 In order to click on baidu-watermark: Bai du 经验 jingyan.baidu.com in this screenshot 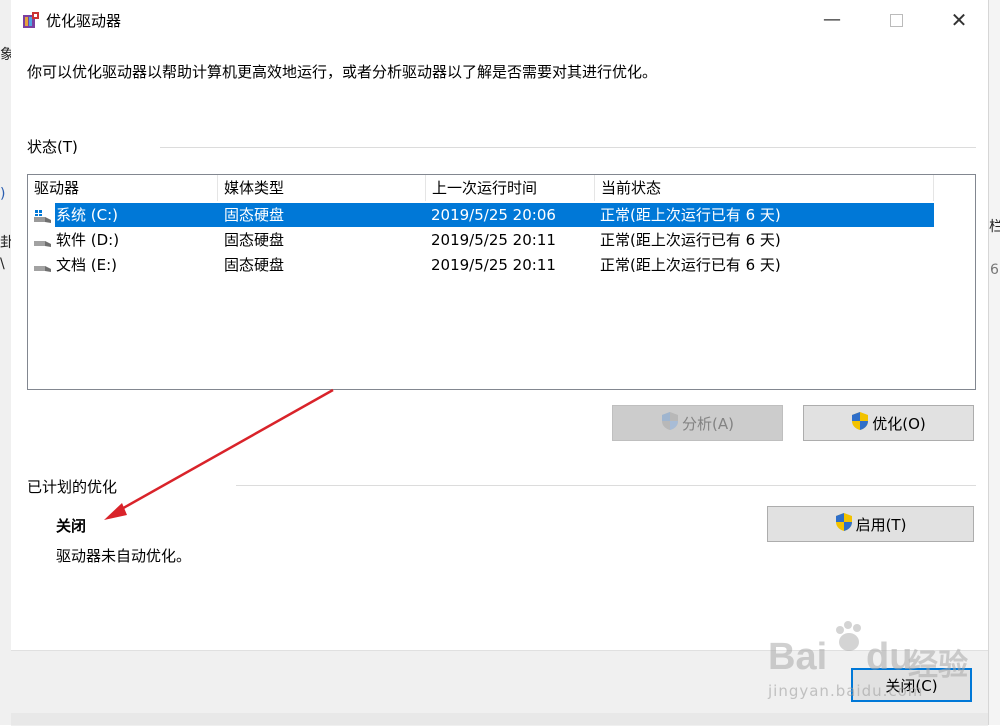, I will do `click(868, 660)`.